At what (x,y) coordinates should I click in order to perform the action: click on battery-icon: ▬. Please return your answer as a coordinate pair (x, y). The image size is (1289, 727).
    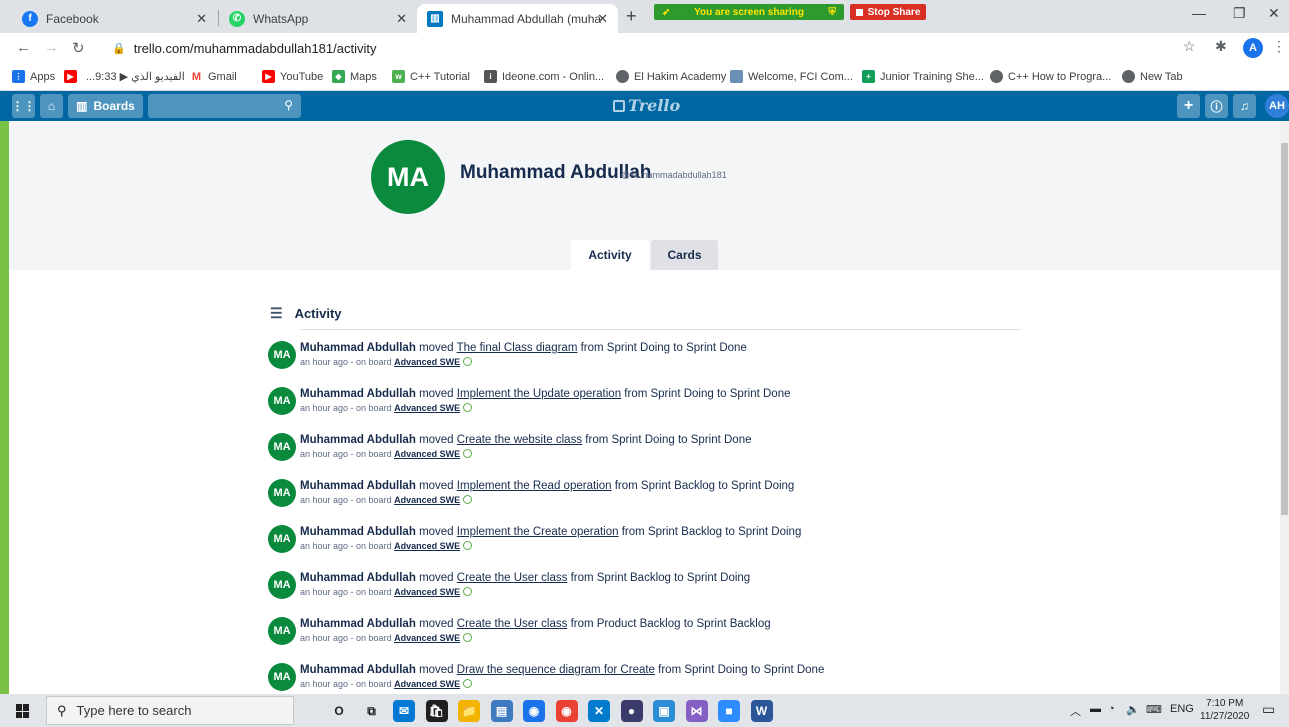
    Looking at the image, I should click on (1095, 709).